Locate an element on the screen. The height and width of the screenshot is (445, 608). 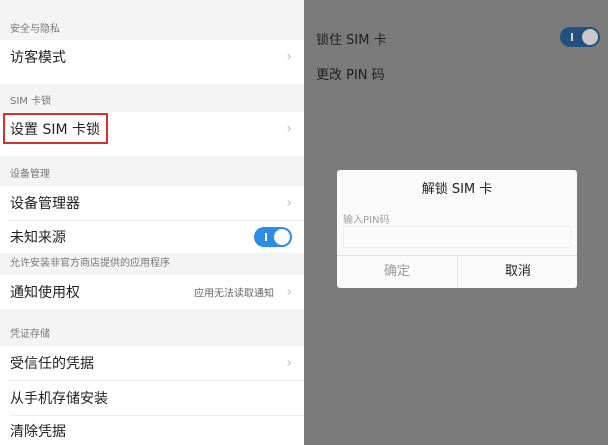
guest-mode-label: 访客模式 is located at coordinates (38, 58).